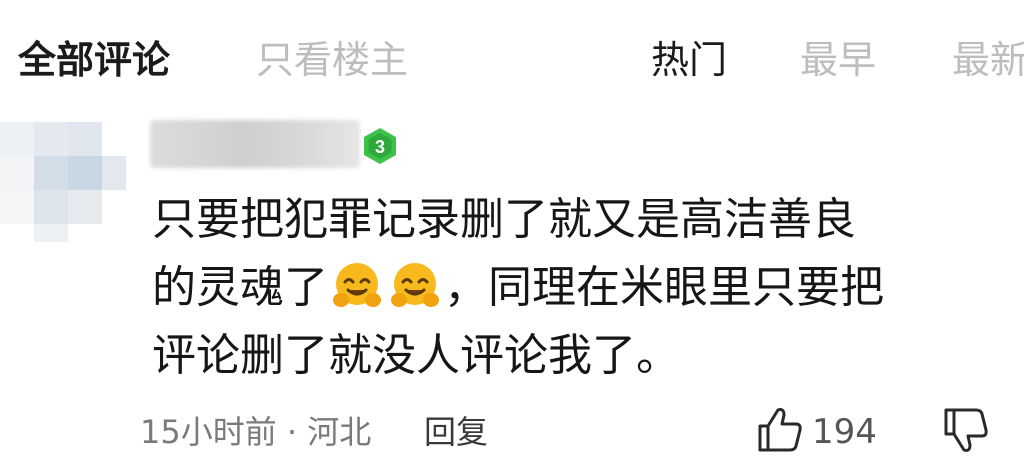  Describe the element at coordinates (256, 432) in the screenshot. I see `comment-time-location: 15小时前 · 河北` at that location.